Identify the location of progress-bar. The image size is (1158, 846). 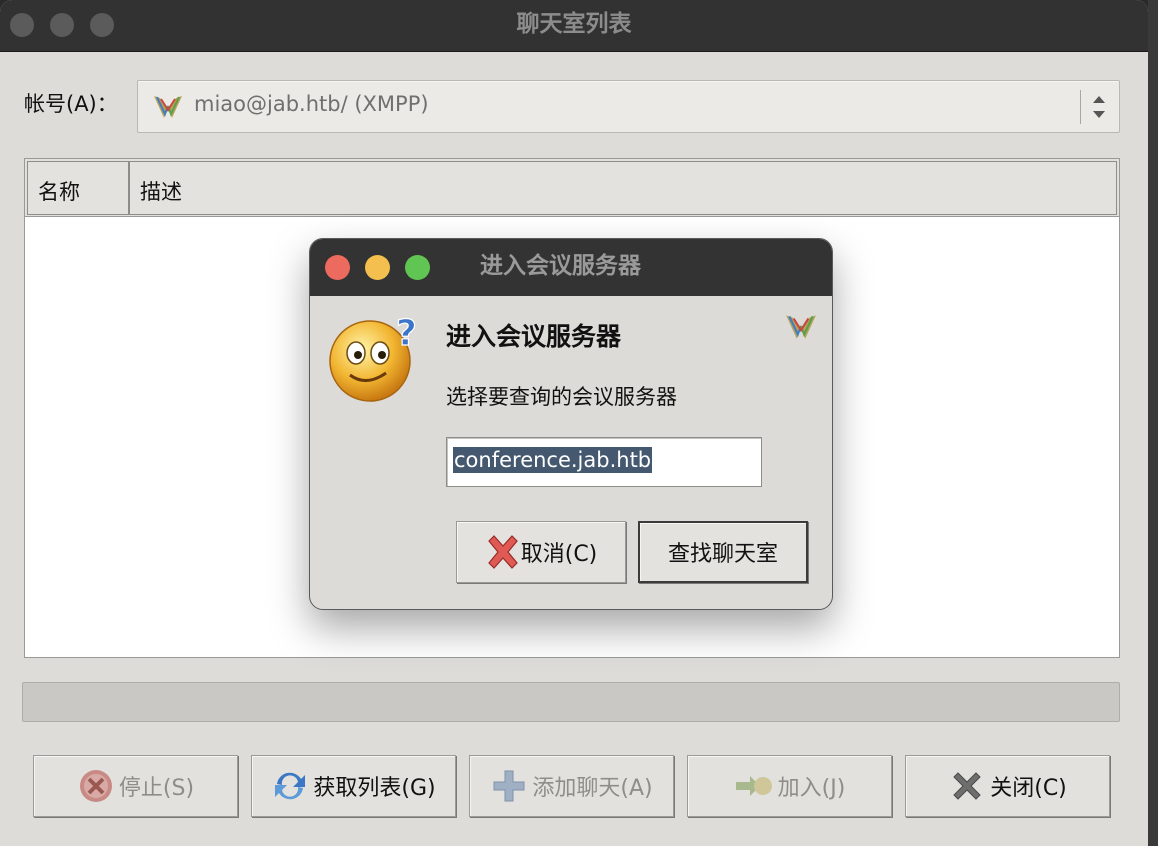
(571, 702).